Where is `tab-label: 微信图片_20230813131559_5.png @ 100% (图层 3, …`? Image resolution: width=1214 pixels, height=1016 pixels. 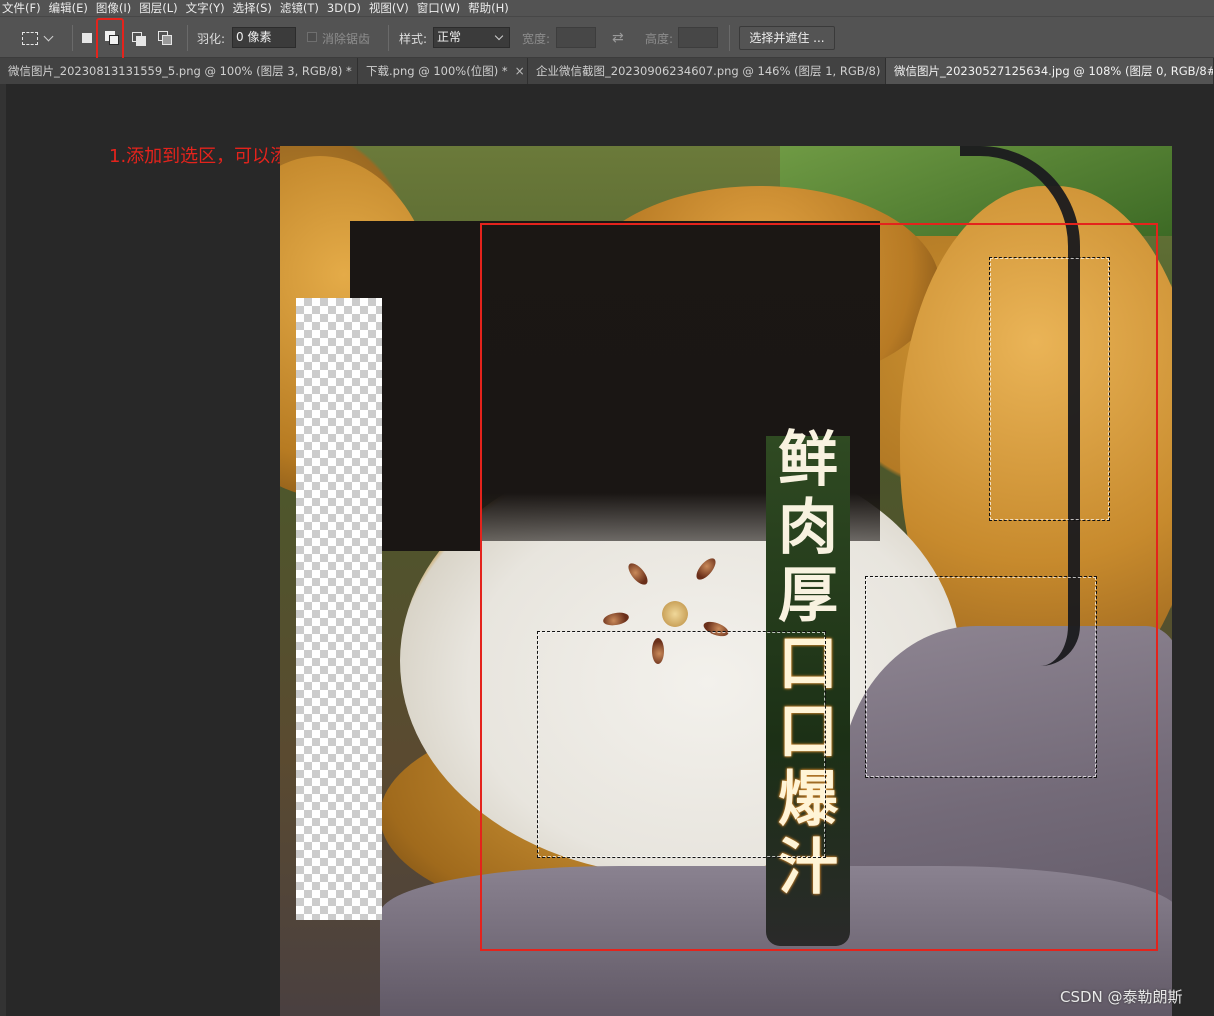 tab-label: 微信图片_20230813131559_5.png @ 100% (图层 3, … is located at coordinates (180, 71).